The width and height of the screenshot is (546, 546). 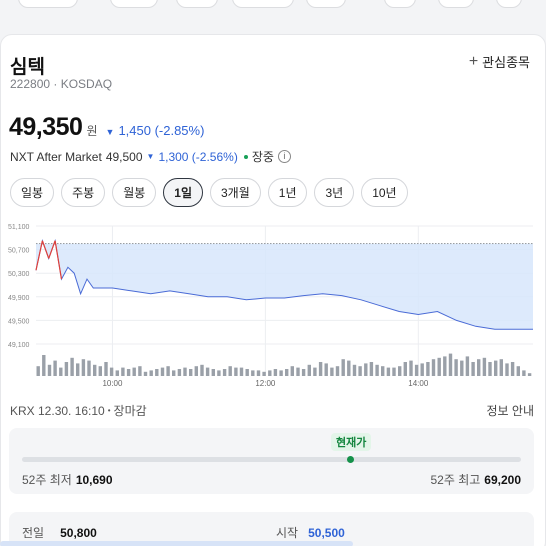 I want to click on plus-icon: +, so click(x=473, y=61).